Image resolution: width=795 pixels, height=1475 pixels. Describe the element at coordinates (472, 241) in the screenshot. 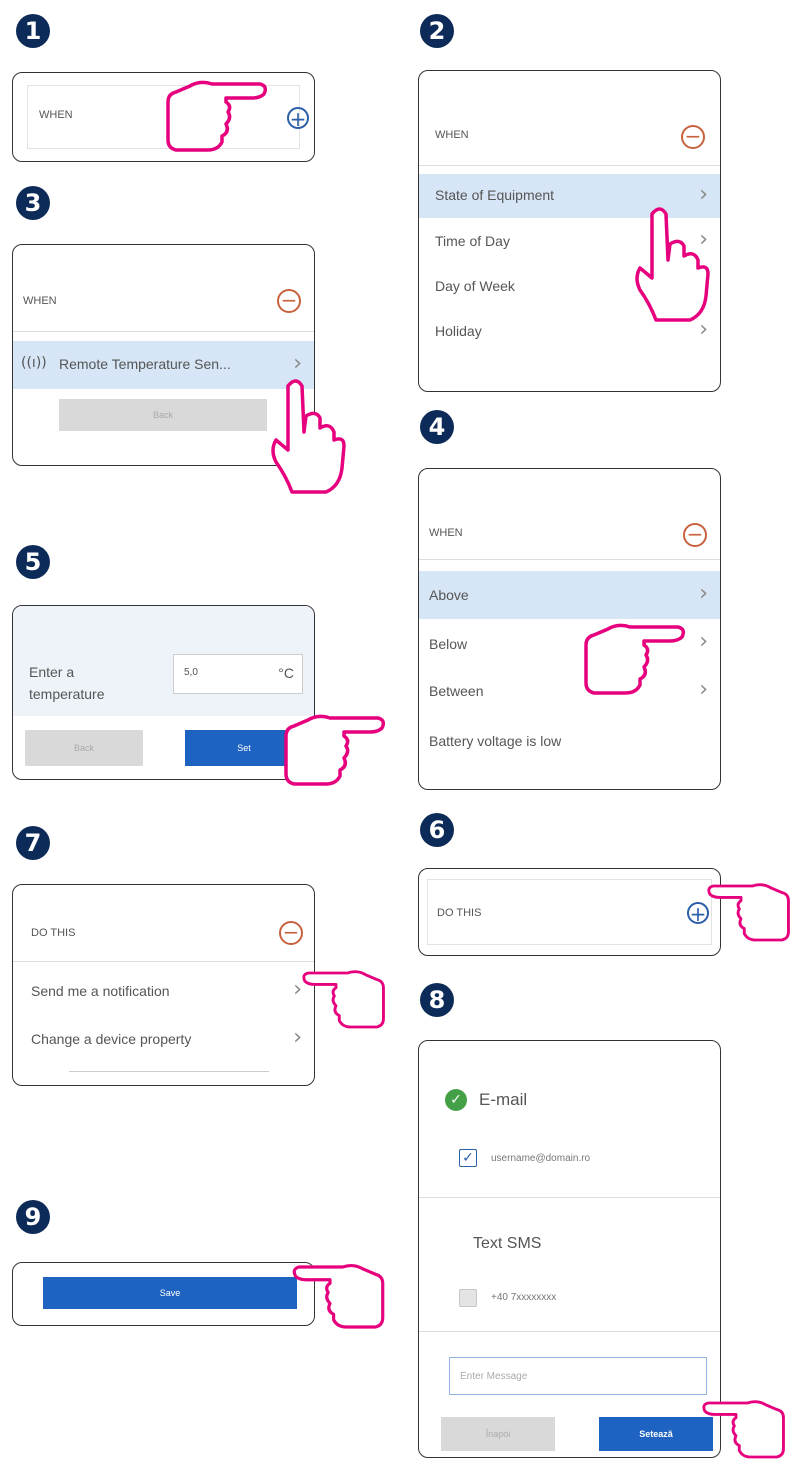

I see `list-item-label: Time of Day` at that location.